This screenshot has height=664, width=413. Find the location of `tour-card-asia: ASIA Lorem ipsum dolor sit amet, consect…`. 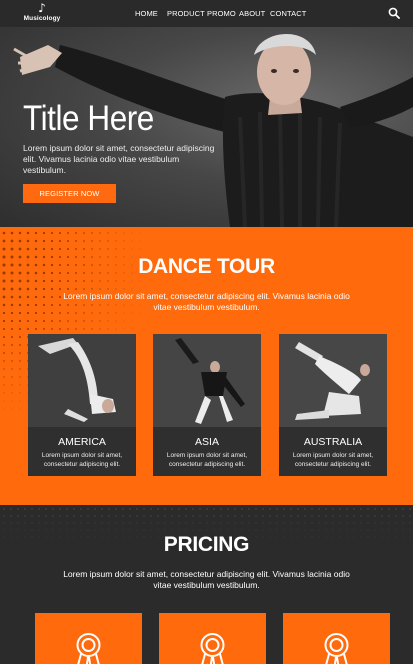

tour-card-asia: ASIA Lorem ipsum dolor sit amet, consect… is located at coordinates (207, 405).